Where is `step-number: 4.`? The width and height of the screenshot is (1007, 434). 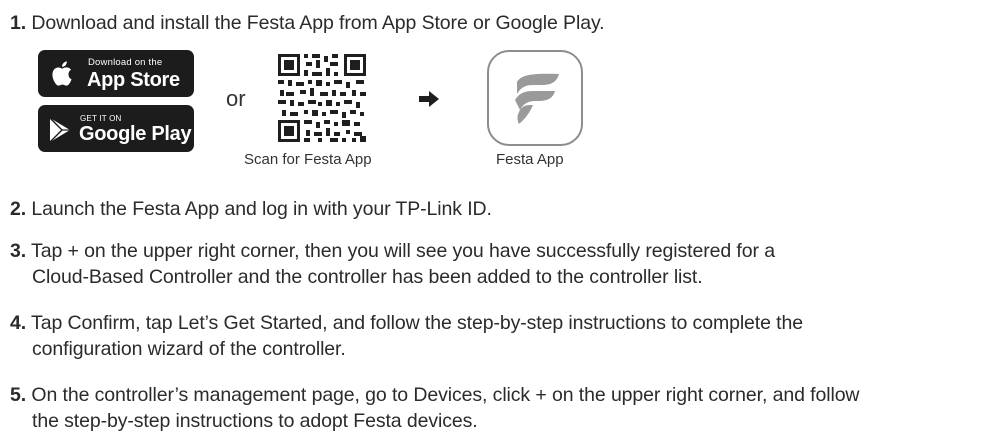 step-number: 4. is located at coordinates (18, 323).